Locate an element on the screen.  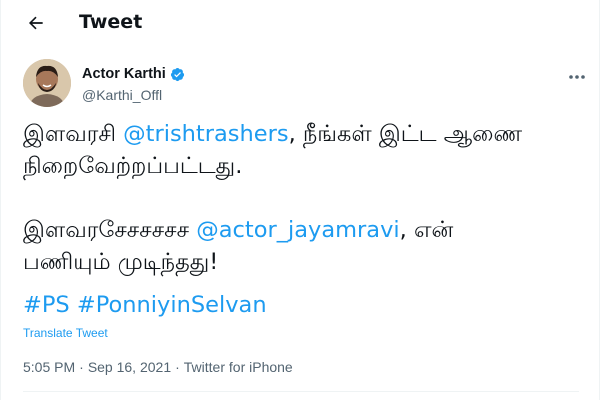
tweet-line-1: இளவரசி @trishtrashers, நீங்கள் இட்ட ஆணை is located at coordinates (303, 134).